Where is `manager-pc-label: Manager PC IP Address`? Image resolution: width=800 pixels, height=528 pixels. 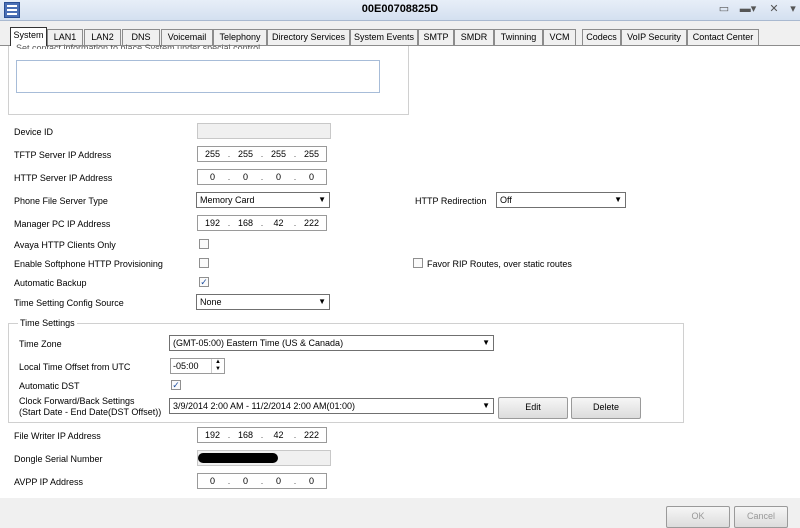 manager-pc-label: Manager PC IP Address is located at coordinates (62, 224).